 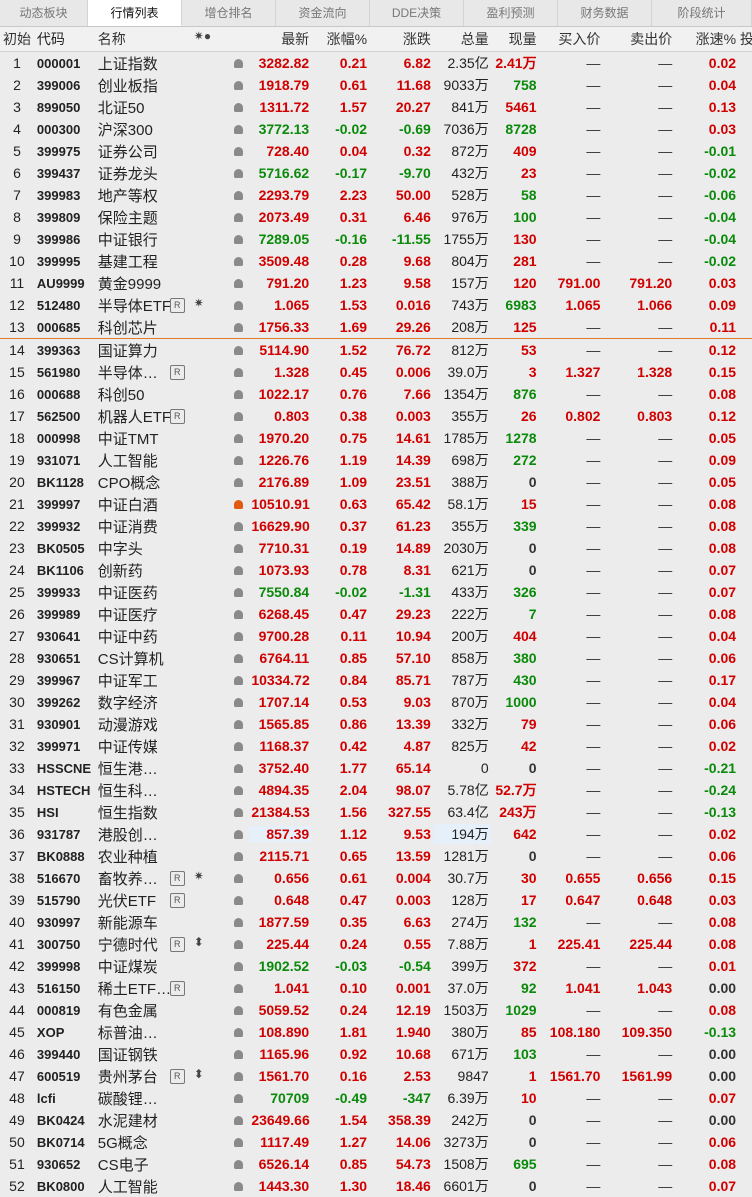 I want to click on tab-4: DDE决策, so click(x=417, y=13).